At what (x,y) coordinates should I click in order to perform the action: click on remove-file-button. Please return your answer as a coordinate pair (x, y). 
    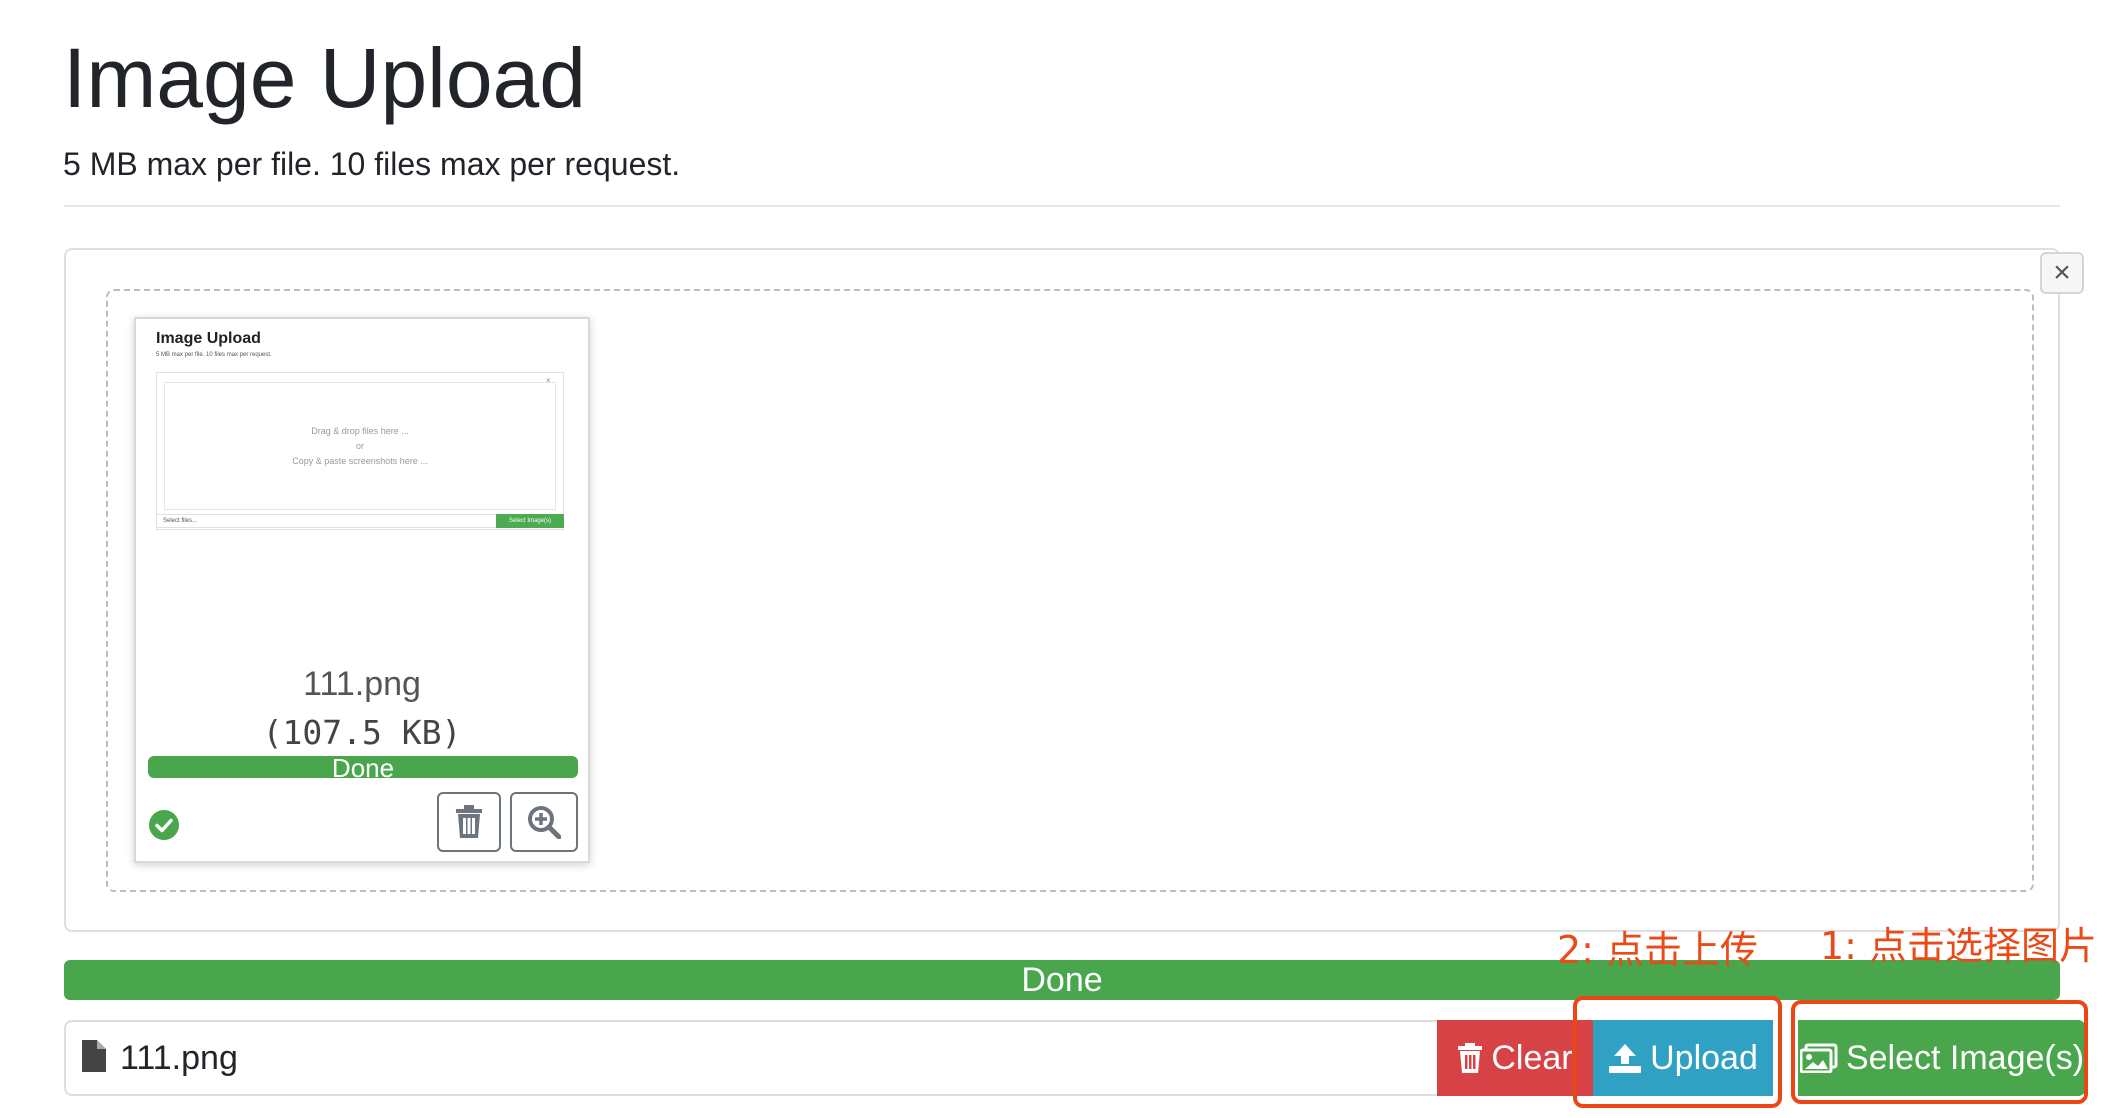
    Looking at the image, I should click on (469, 822).